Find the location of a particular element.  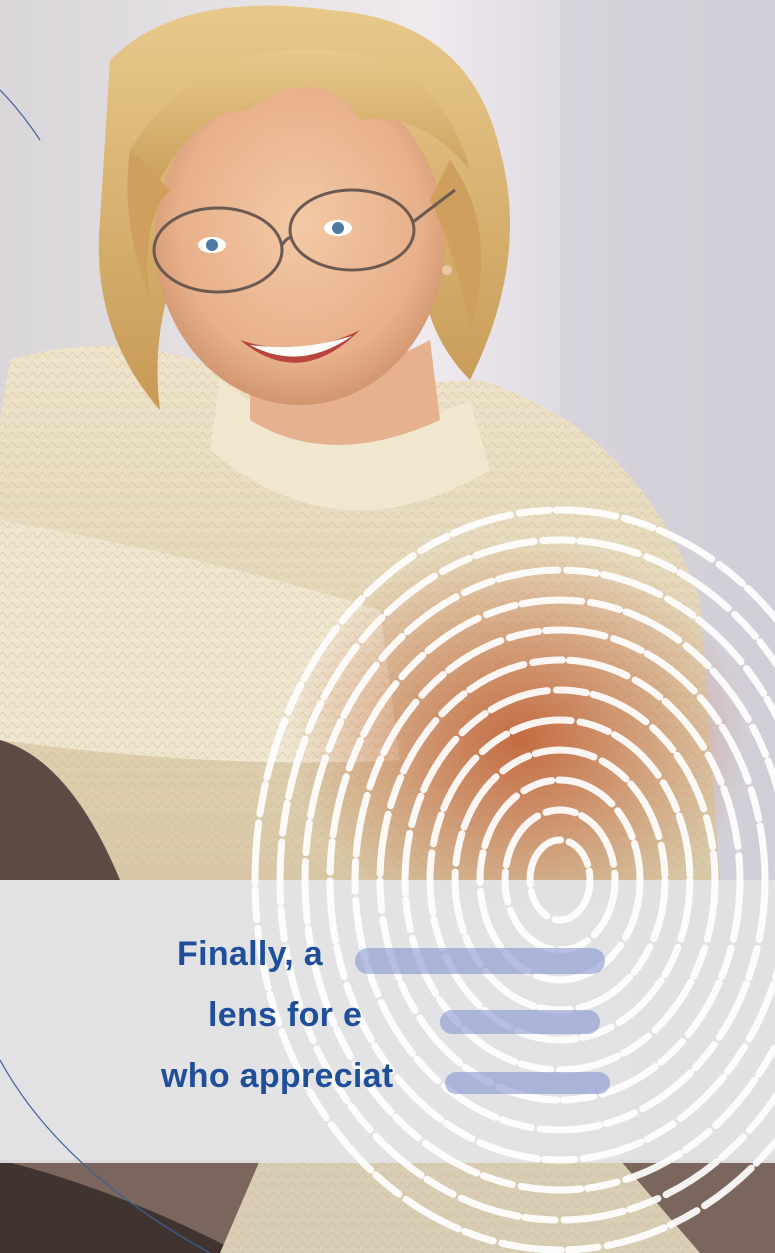

headline-line-2: lens for e is located at coordinates (285, 1015).